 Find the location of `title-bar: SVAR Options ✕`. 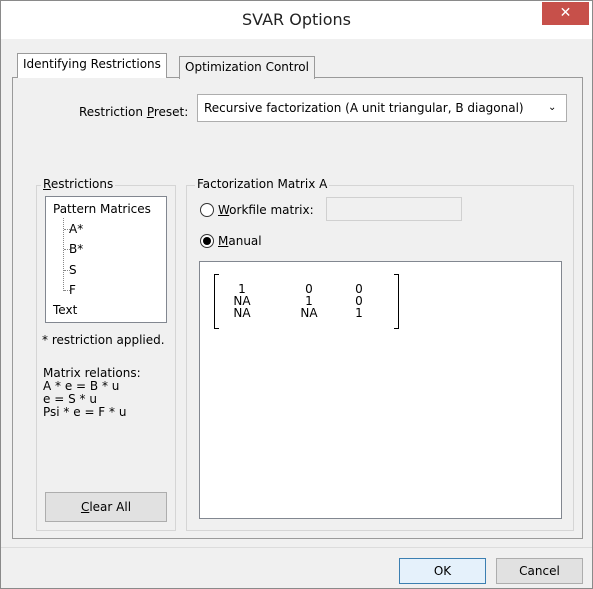

title-bar: SVAR Options ✕ is located at coordinates (296, 20).